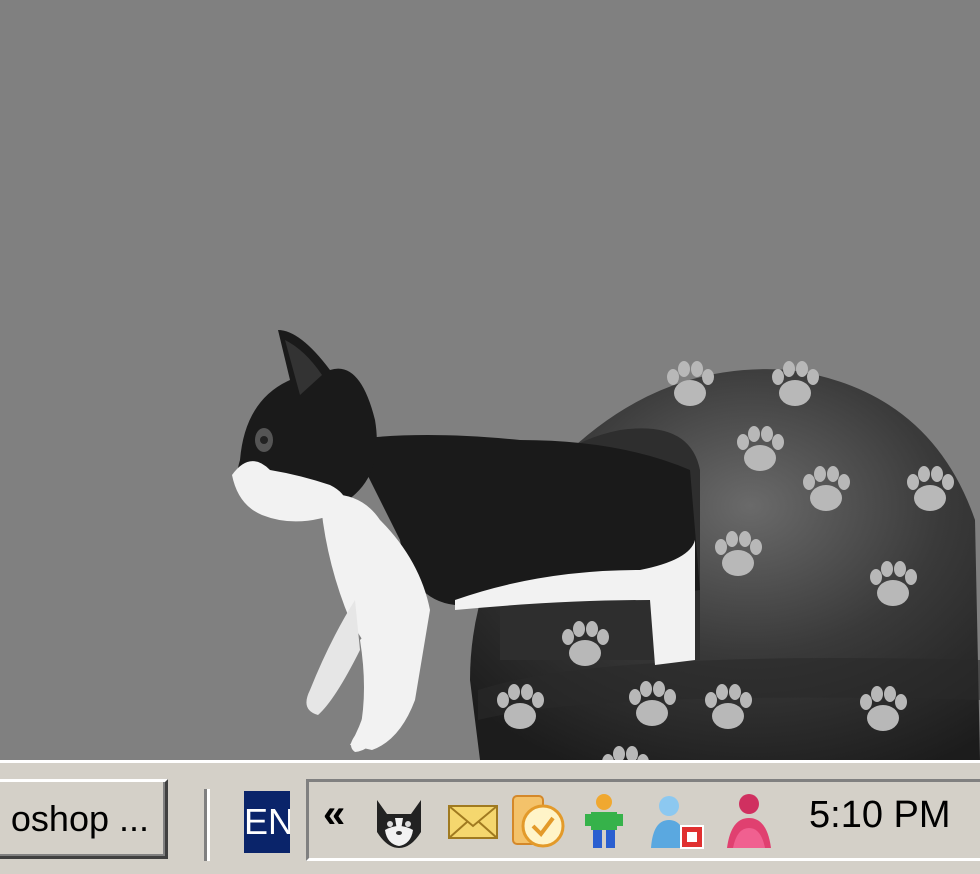 The width and height of the screenshot is (980, 874). I want to click on taskbar: oshop ... EN « 5:10 PM, so click(490, 817).